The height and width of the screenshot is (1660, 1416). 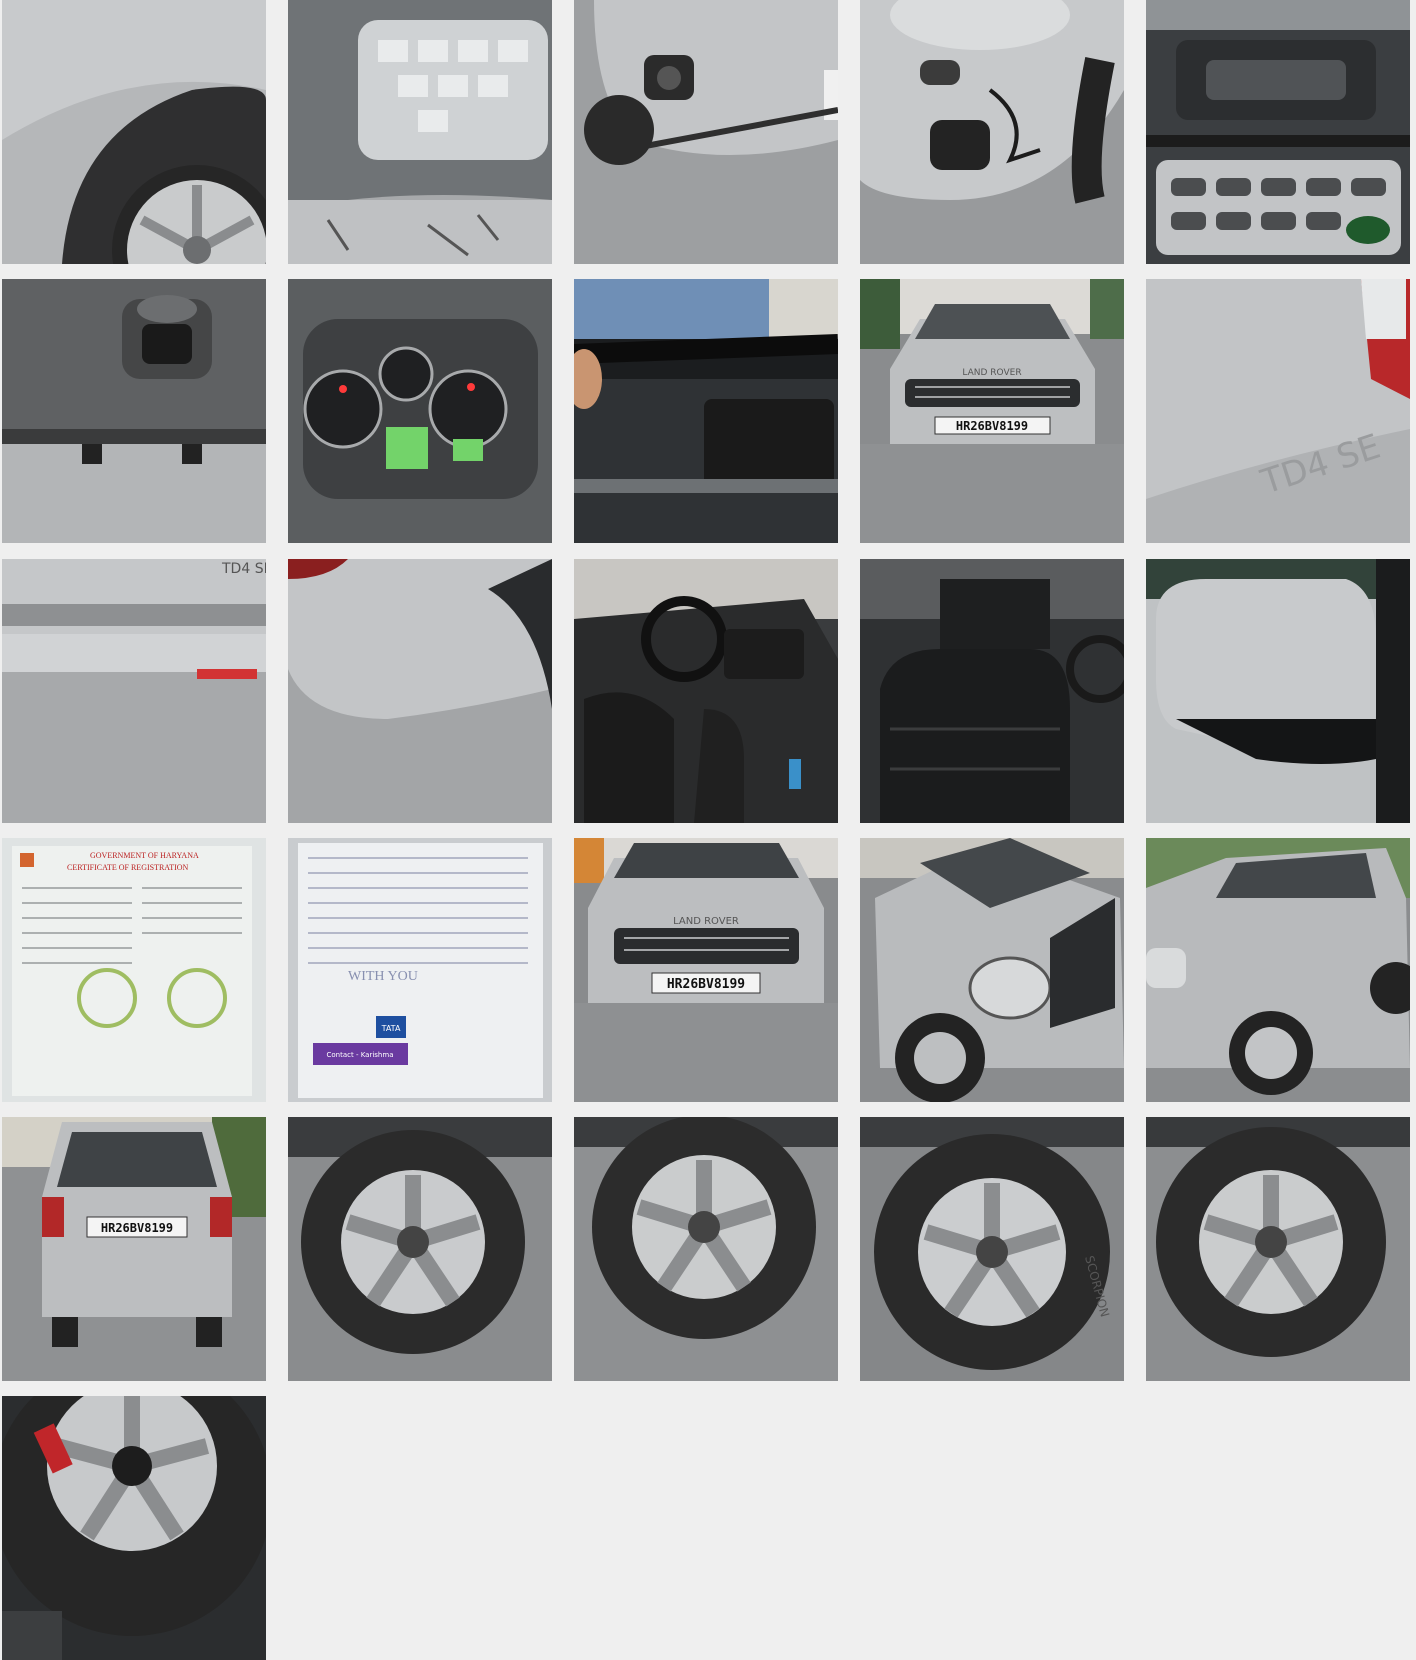 What do you see at coordinates (137, 1228) in the screenshot?
I see `plate-text-3: HR26BV8199` at bounding box center [137, 1228].